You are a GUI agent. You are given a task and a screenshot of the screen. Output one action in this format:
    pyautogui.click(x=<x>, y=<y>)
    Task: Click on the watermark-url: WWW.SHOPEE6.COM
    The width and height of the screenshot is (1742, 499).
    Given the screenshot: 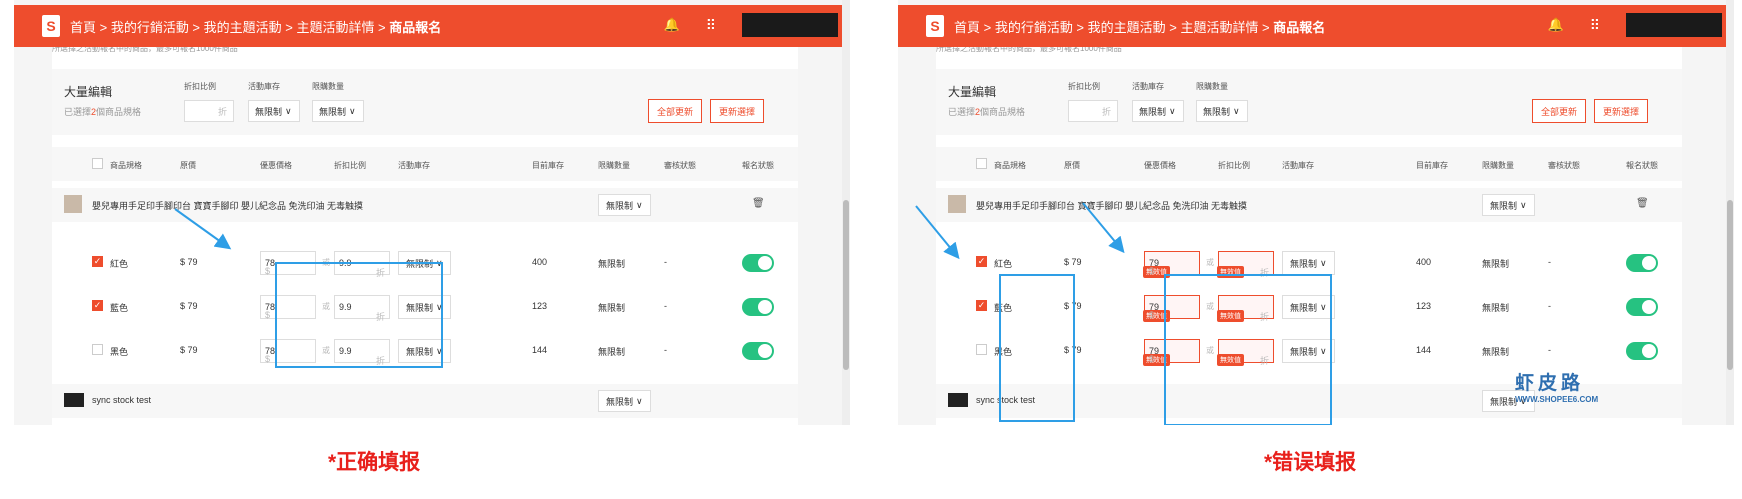 What is the action you would take?
    pyautogui.click(x=1557, y=399)
    